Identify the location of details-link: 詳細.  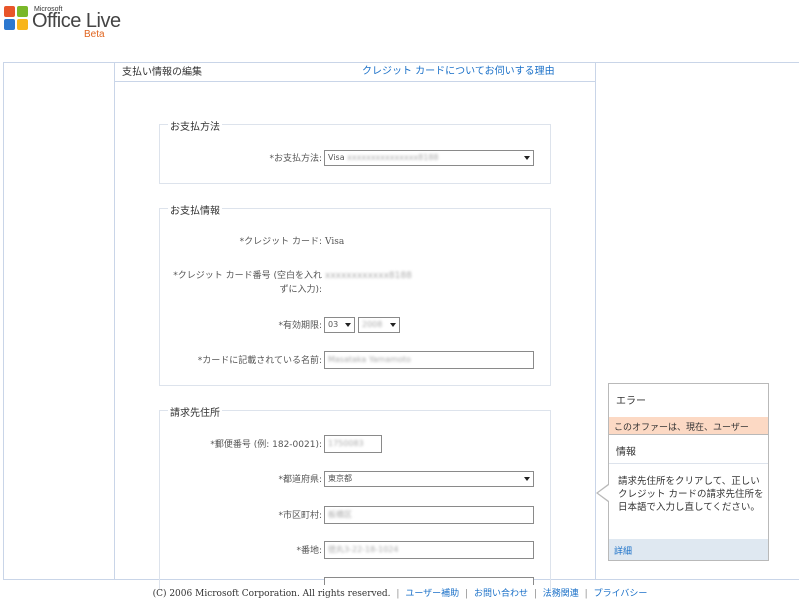
(623, 550).